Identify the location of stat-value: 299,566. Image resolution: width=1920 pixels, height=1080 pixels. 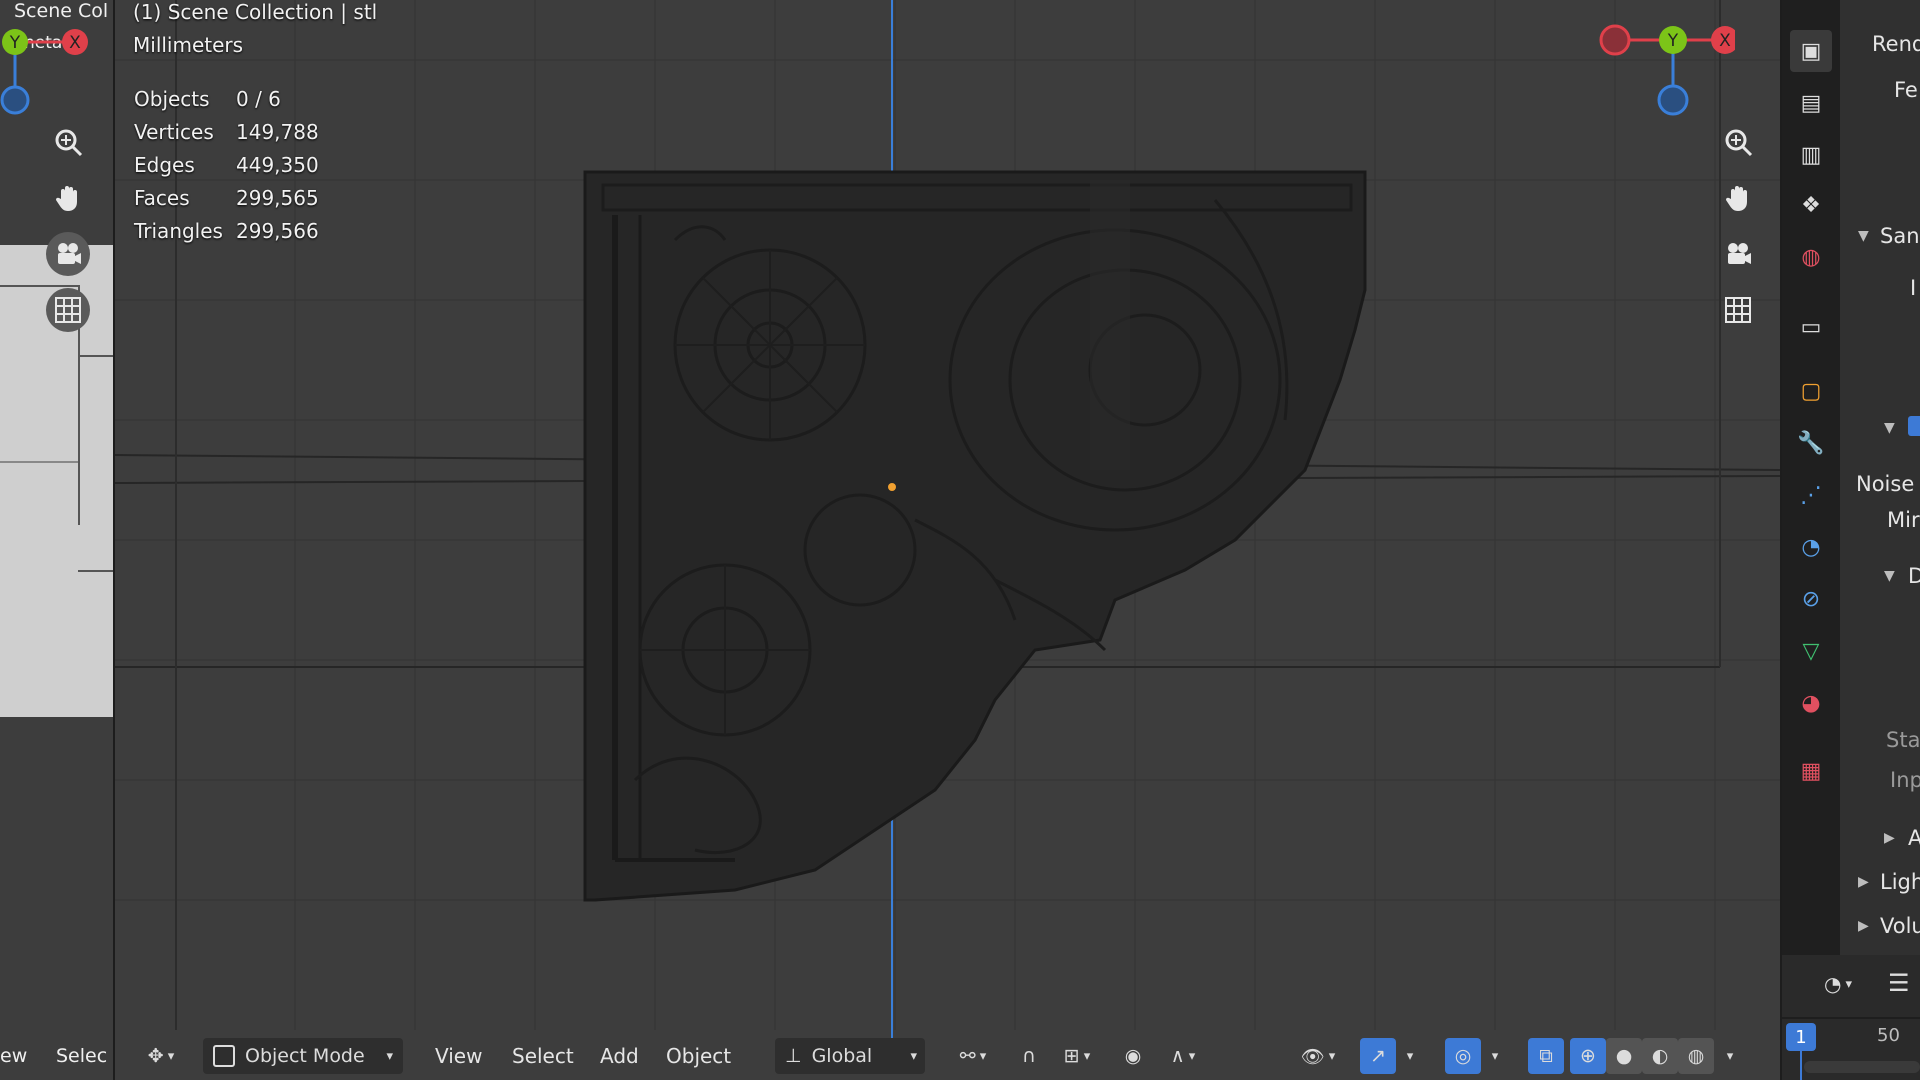
(277, 231).